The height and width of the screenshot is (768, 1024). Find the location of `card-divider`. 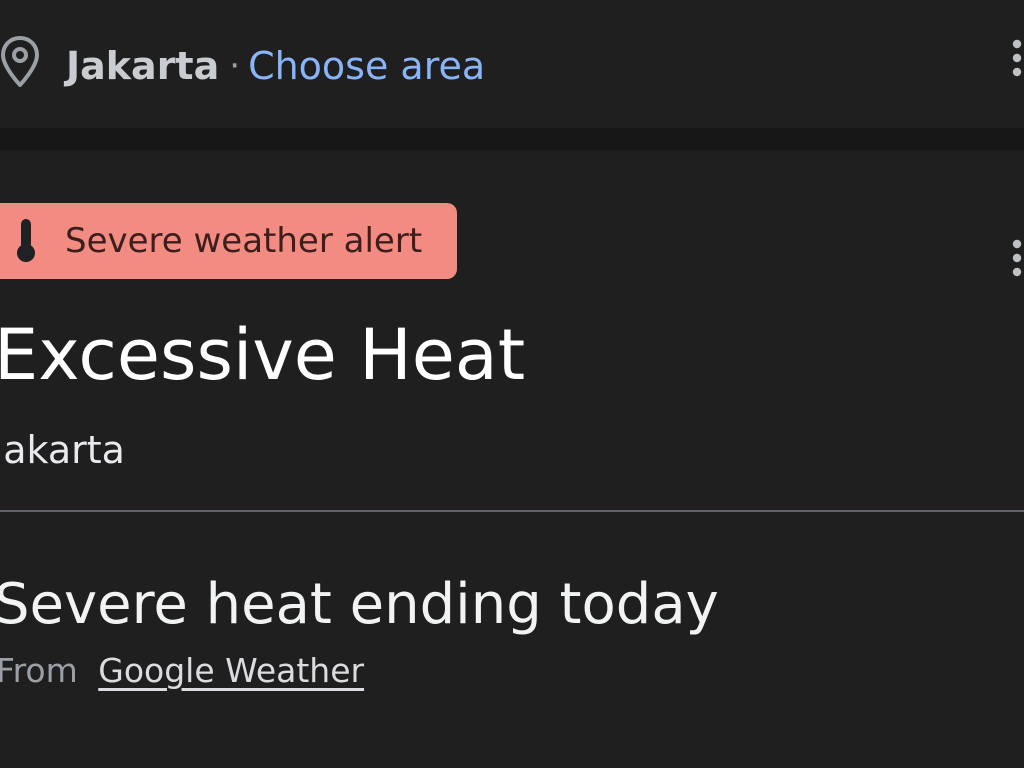

card-divider is located at coordinates (512, 511).